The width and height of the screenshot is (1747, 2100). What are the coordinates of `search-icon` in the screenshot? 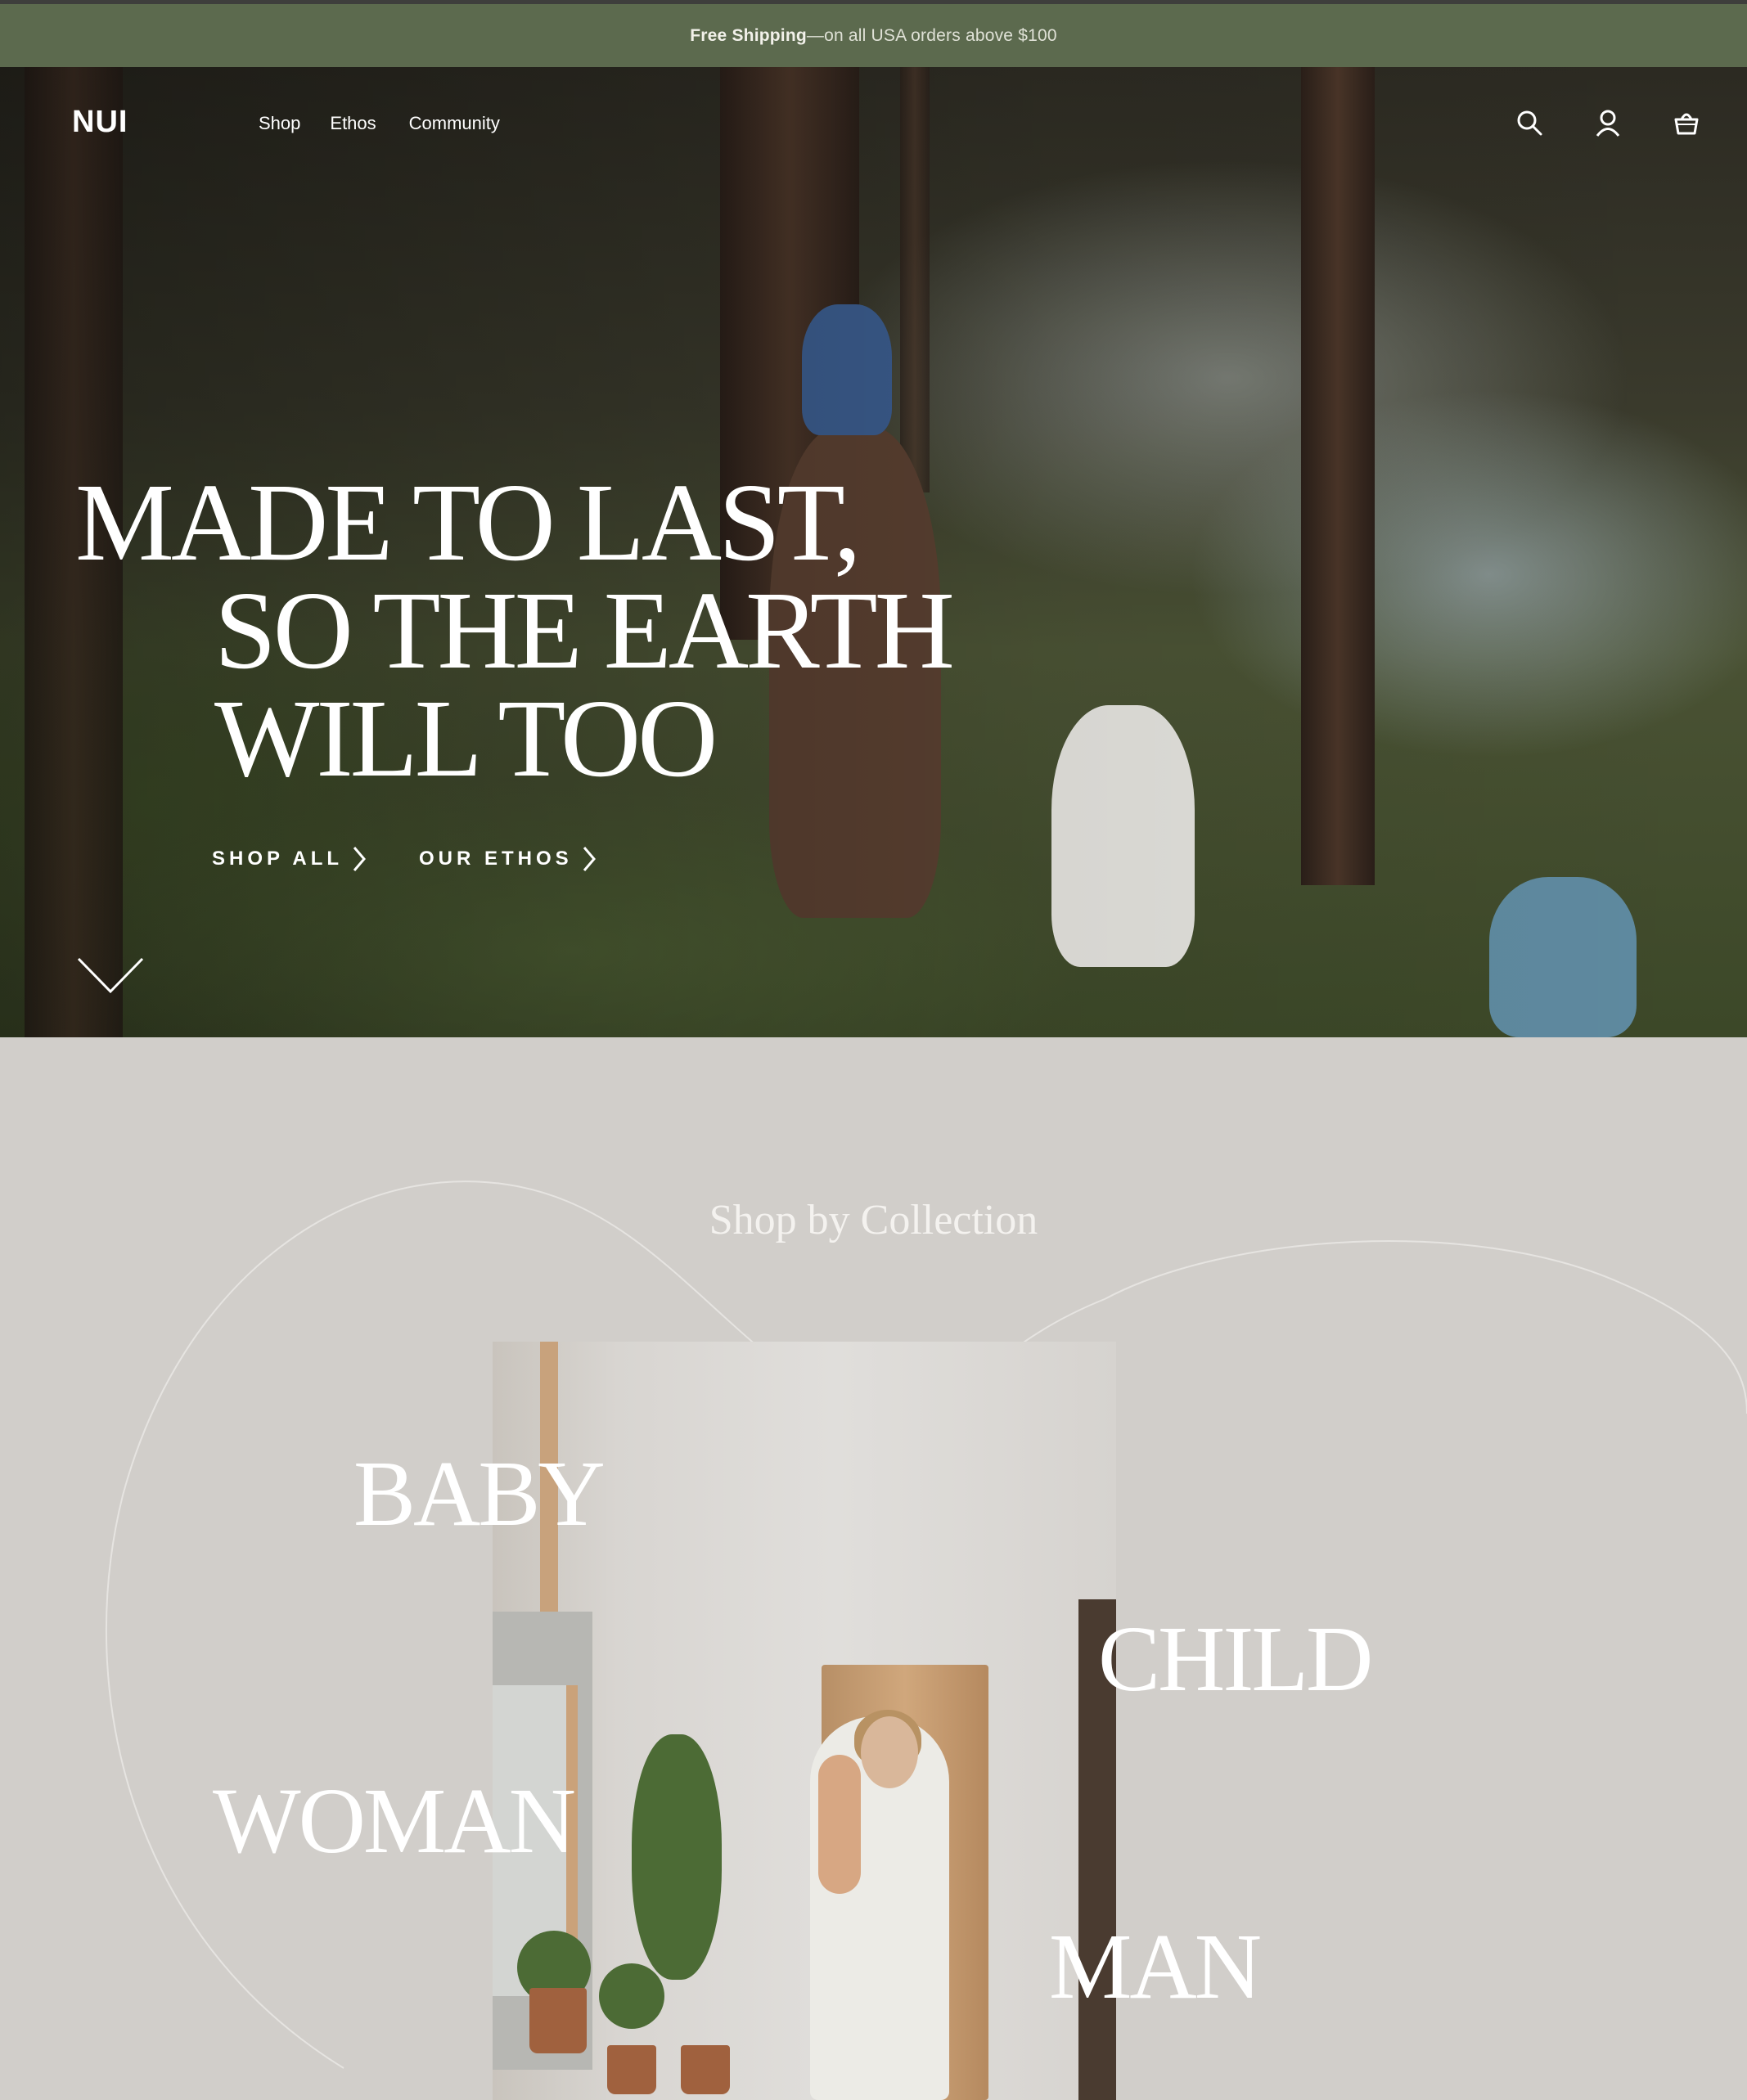 It's located at (1529, 123).